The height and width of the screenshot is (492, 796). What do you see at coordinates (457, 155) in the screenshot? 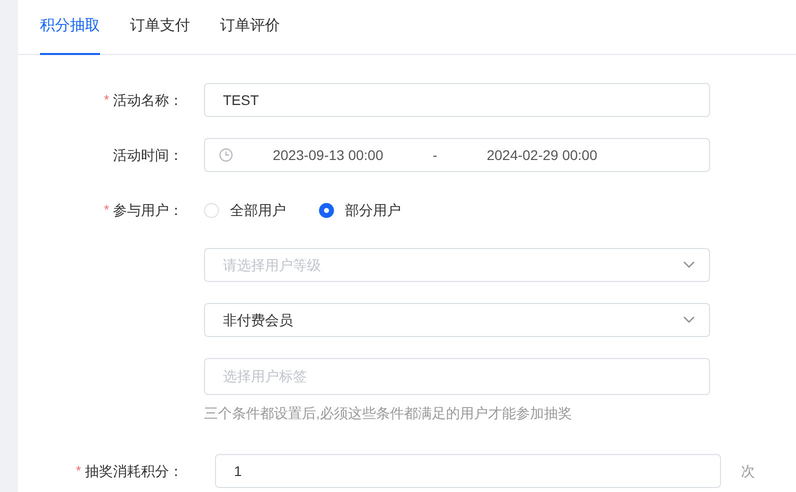
I see `date-range-field: 2023-09-13 00:00 - 2024-02-29 00:00` at bounding box center [457, 155].